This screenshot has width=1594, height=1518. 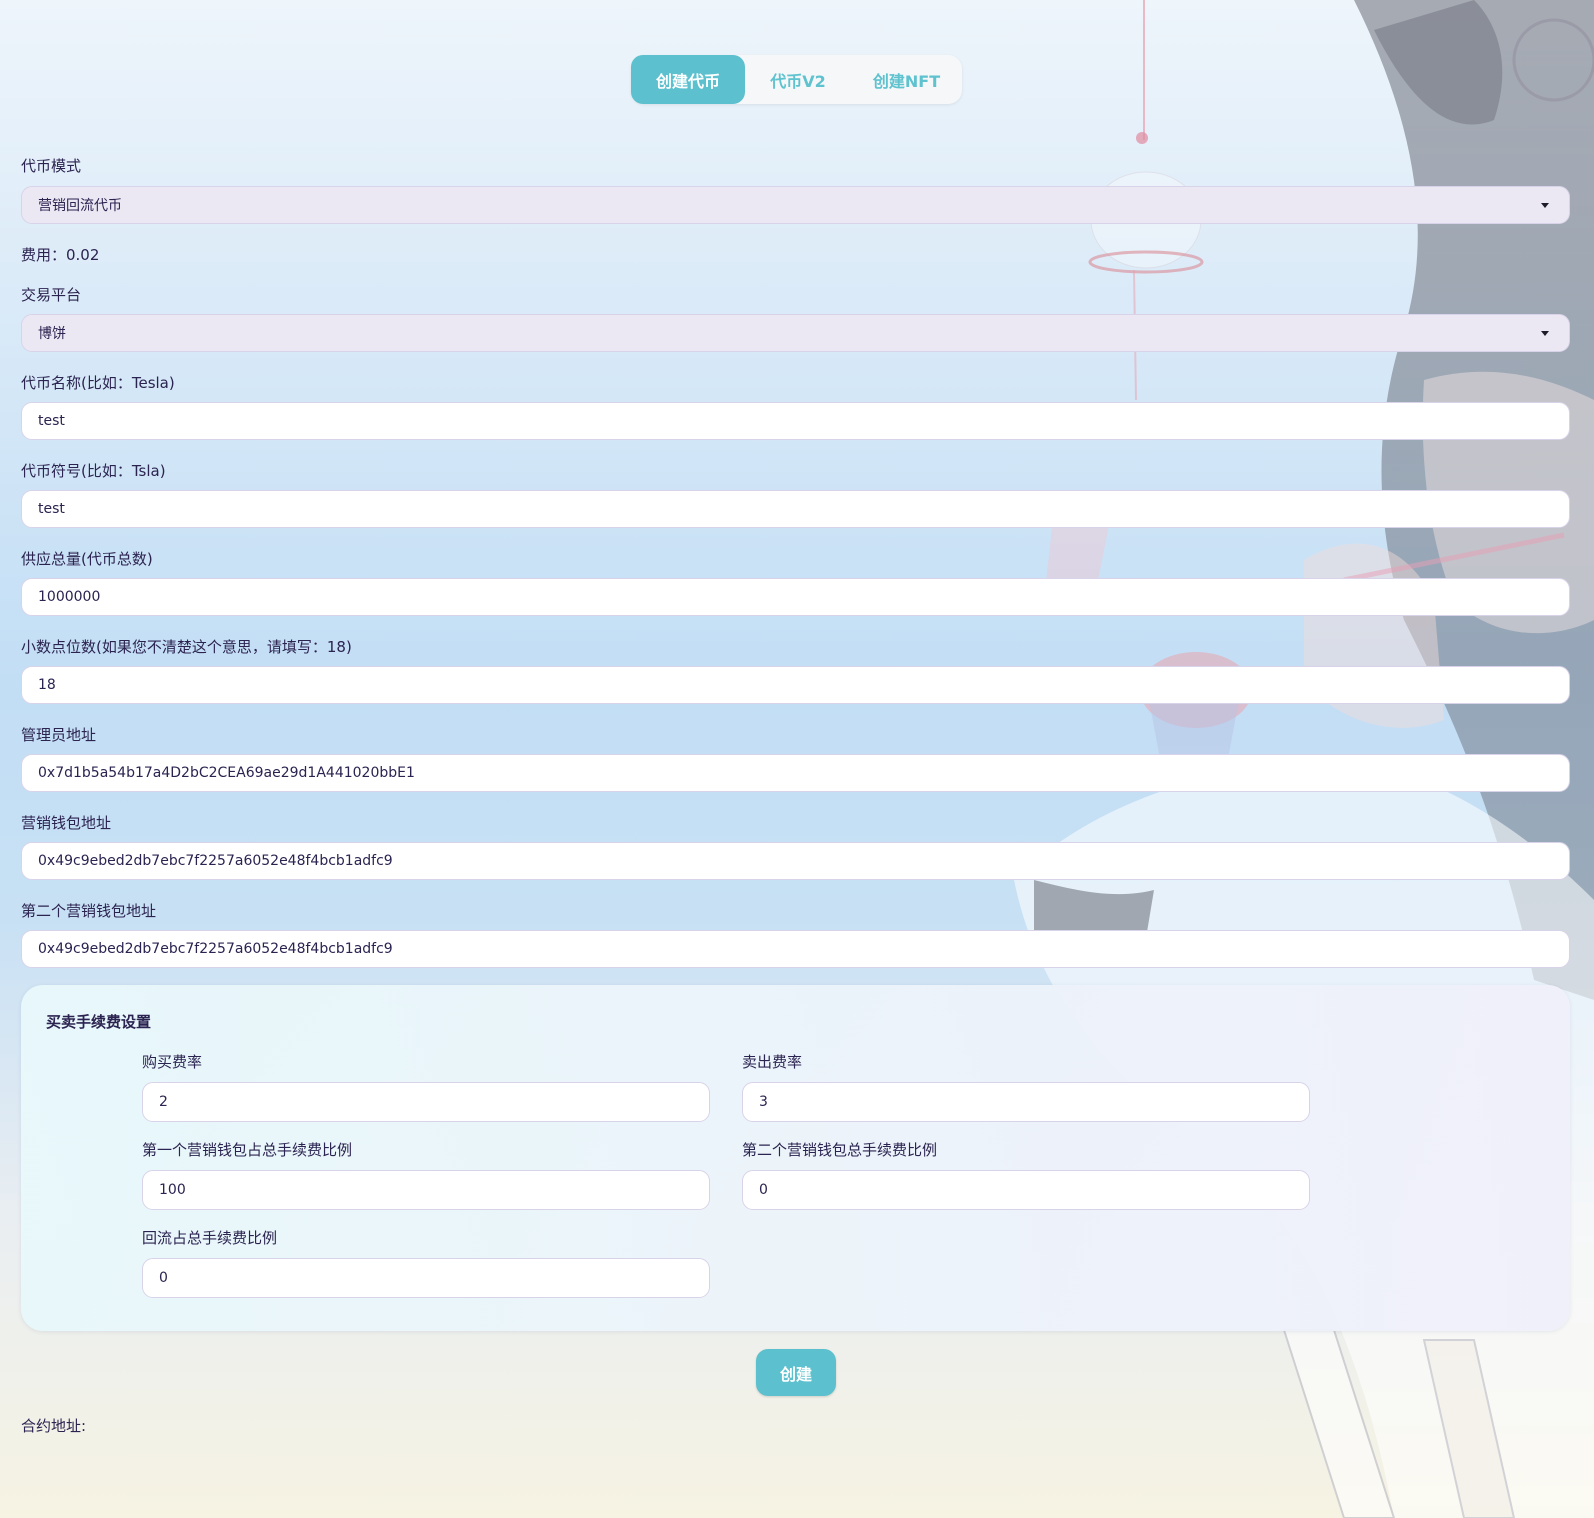 I want to click on tab-bar: 创建代币 代币V2 创建NFT, so click(x=796, y=79).